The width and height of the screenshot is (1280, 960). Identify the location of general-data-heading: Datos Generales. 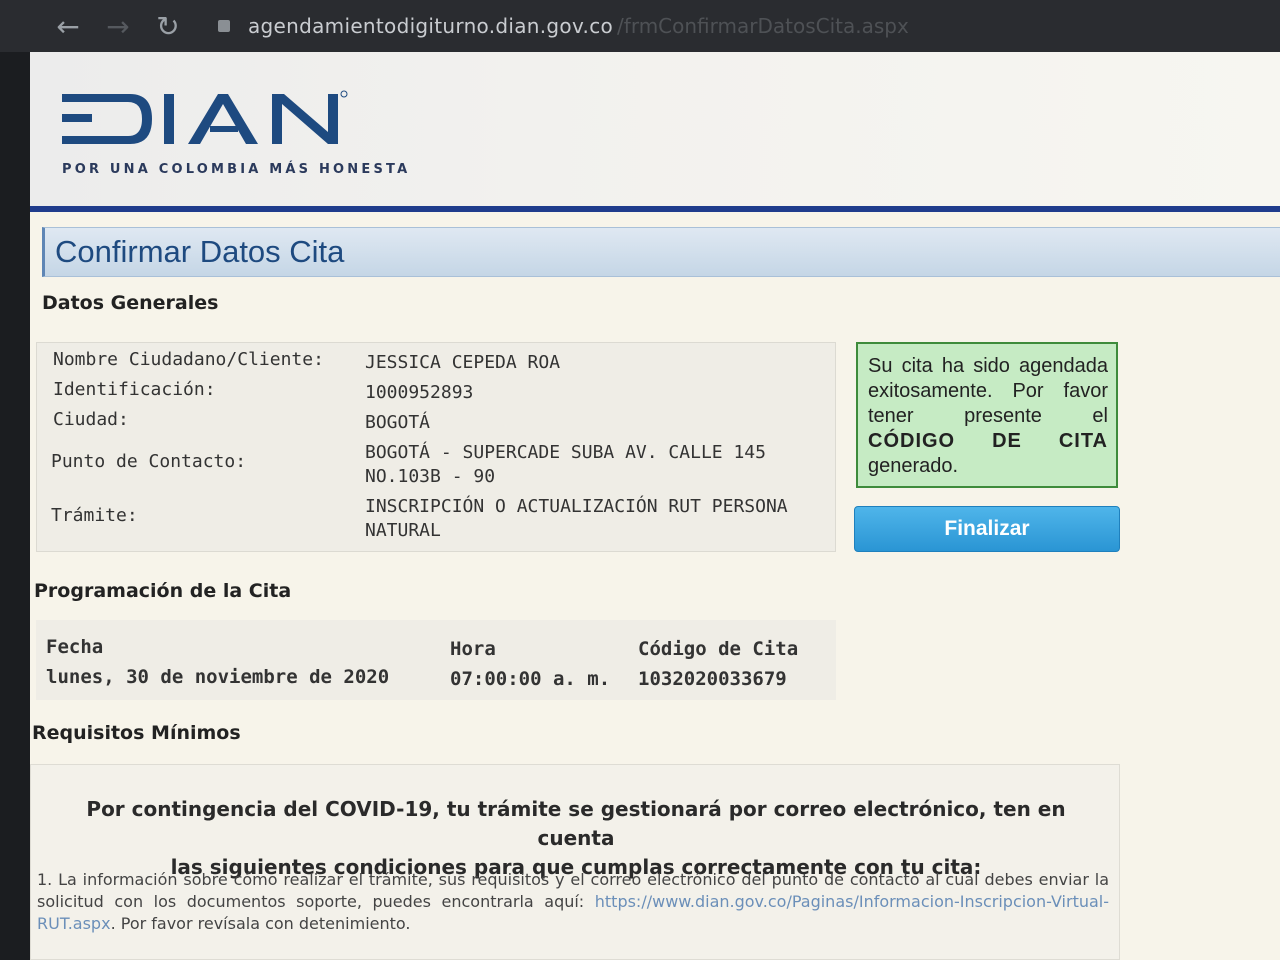
(130, 303).